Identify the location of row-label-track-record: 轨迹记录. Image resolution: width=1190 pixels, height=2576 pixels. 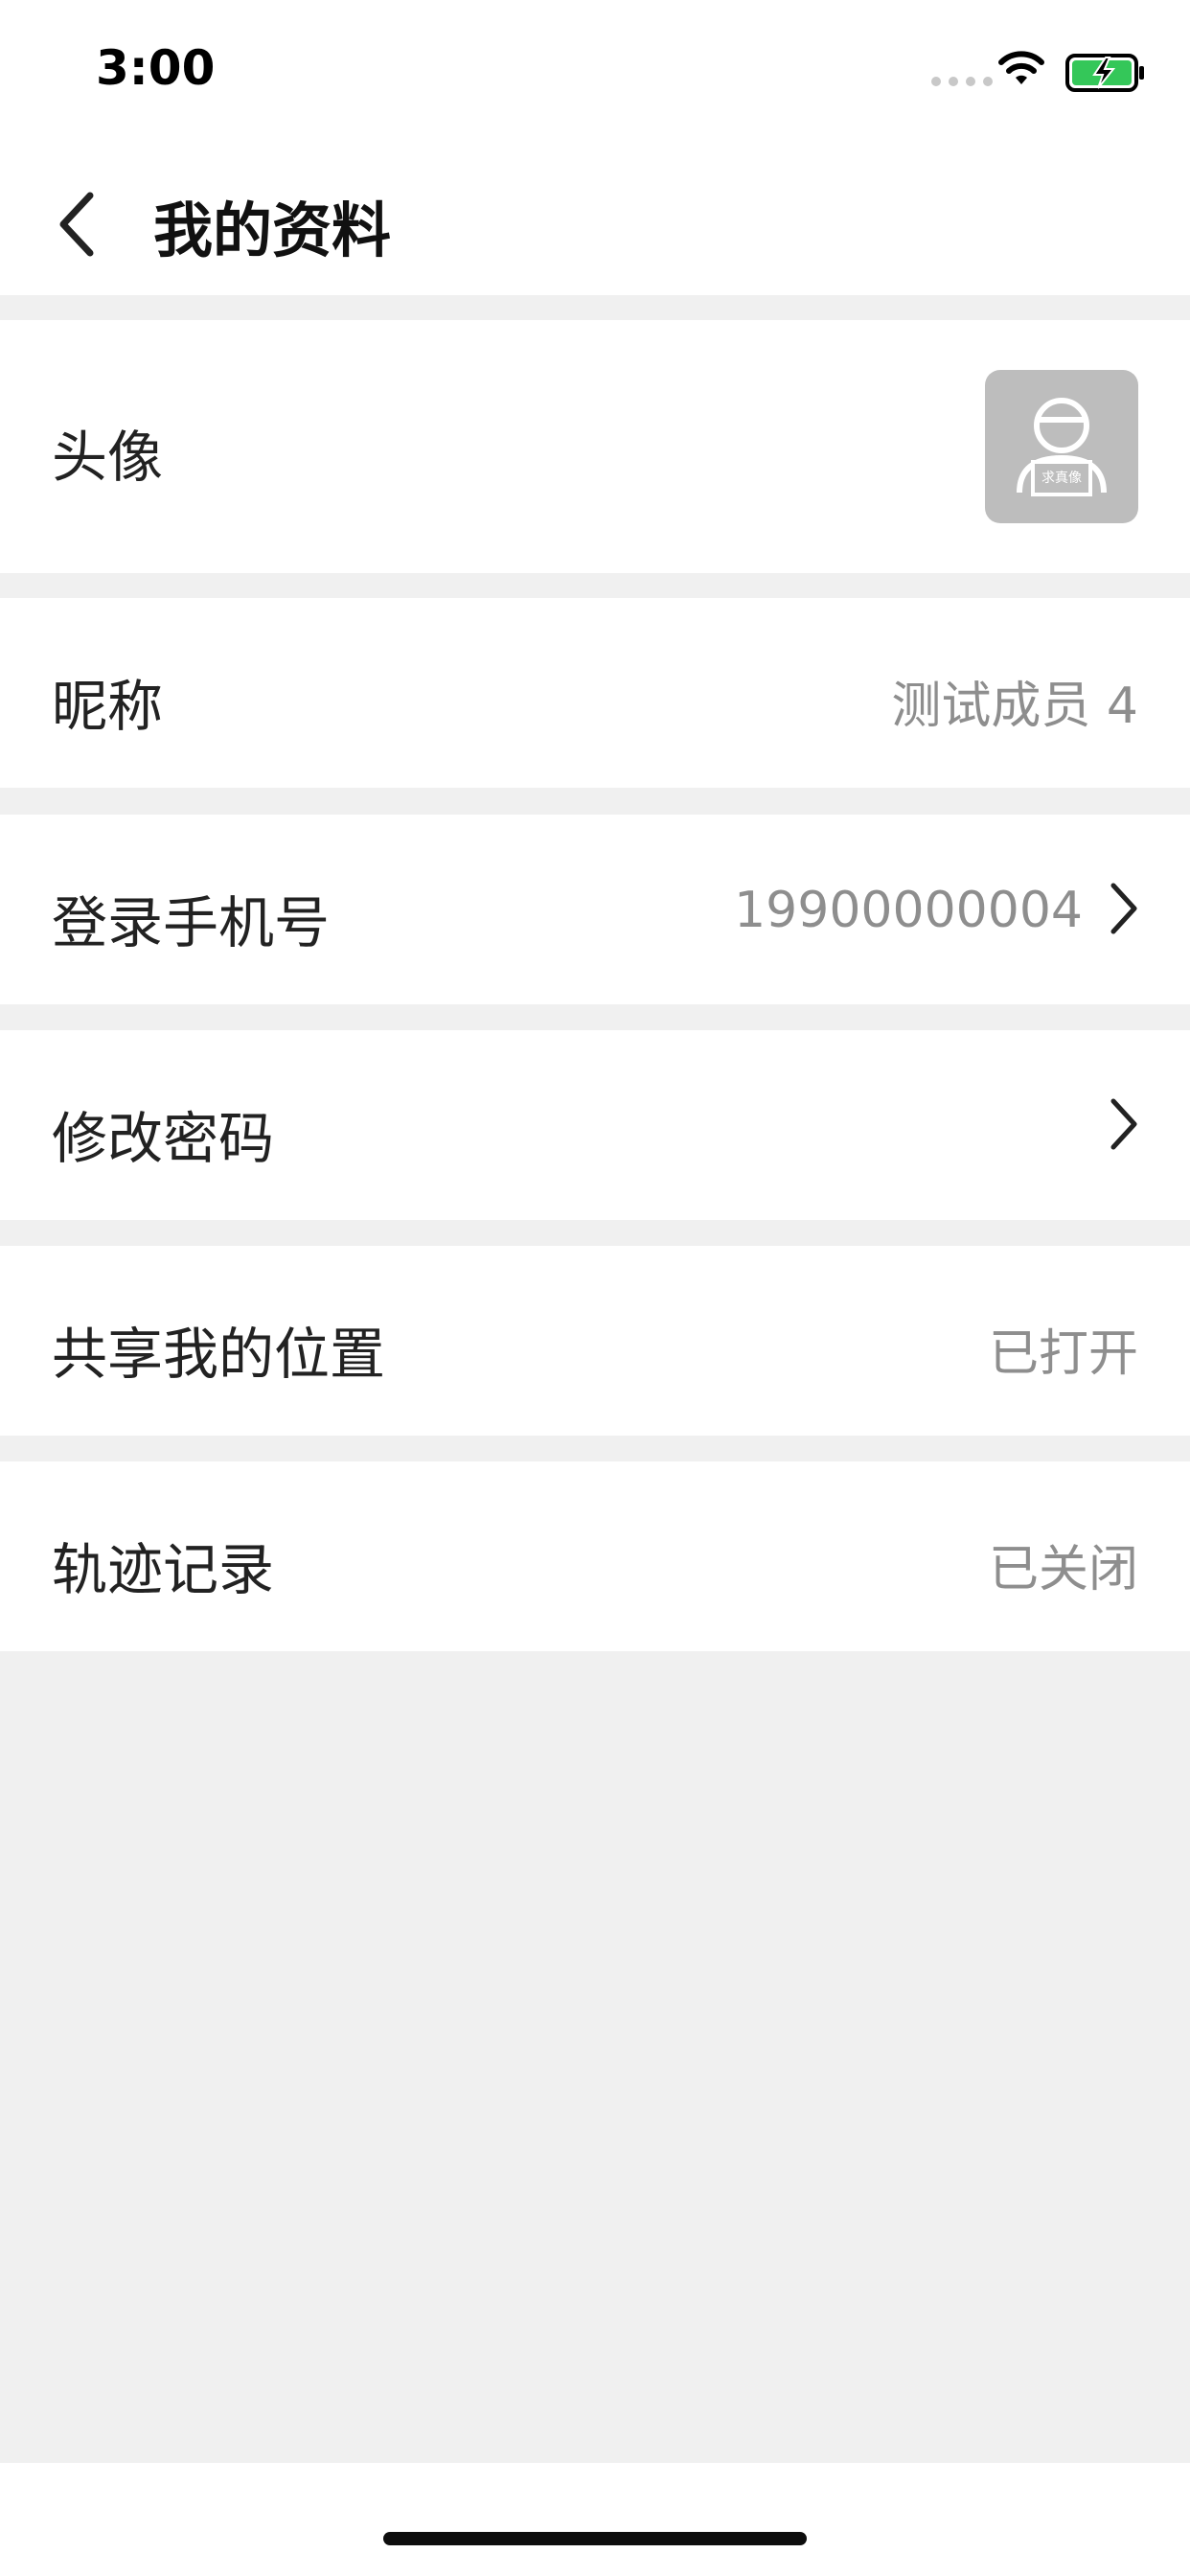
(163, 1569).